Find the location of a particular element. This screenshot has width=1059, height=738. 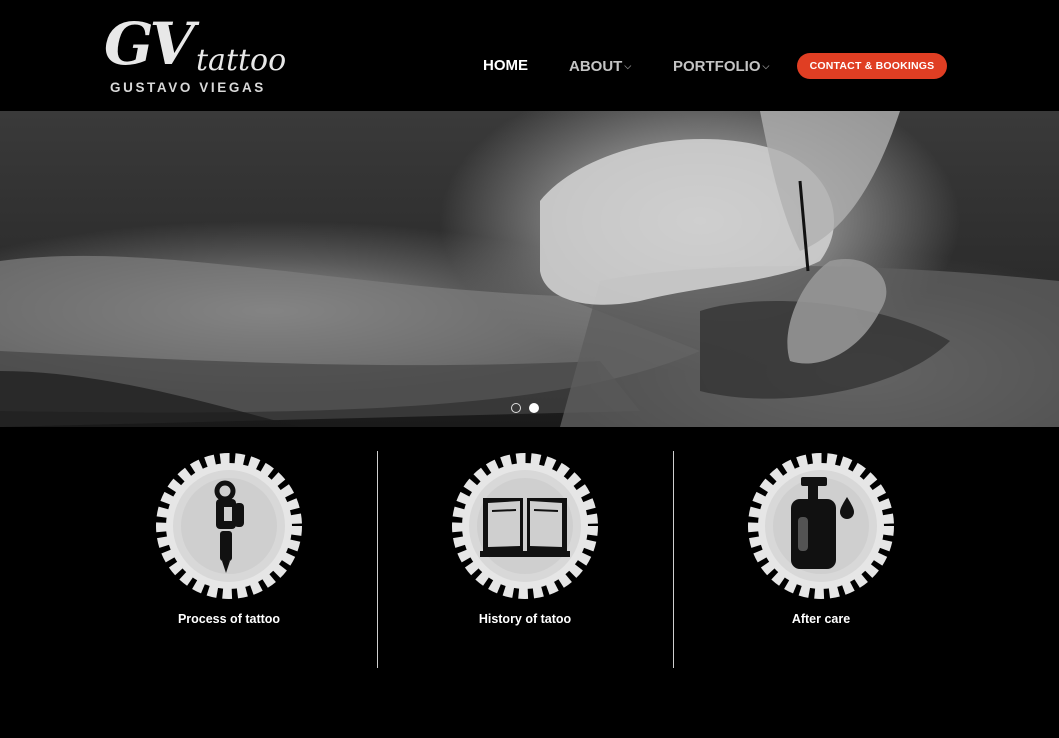

nav-item-about: ABOUT ⌵ is located at coordinates (600, 66).